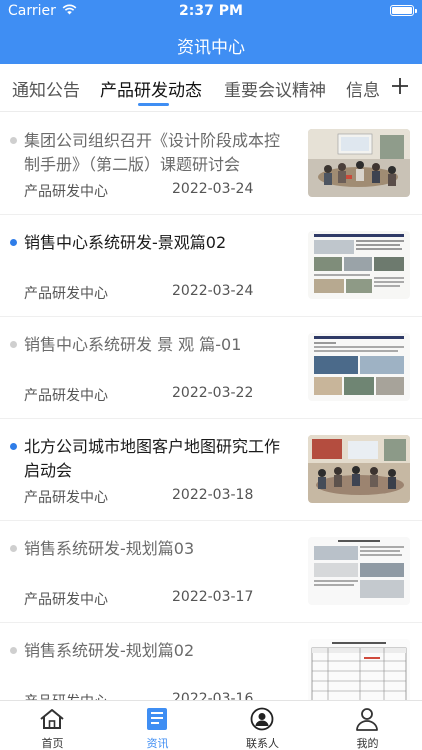  What do you see at coordinates (363, 88) in the screenshot?
I see `tab-info: 信息` at bounding box center [363, 88].